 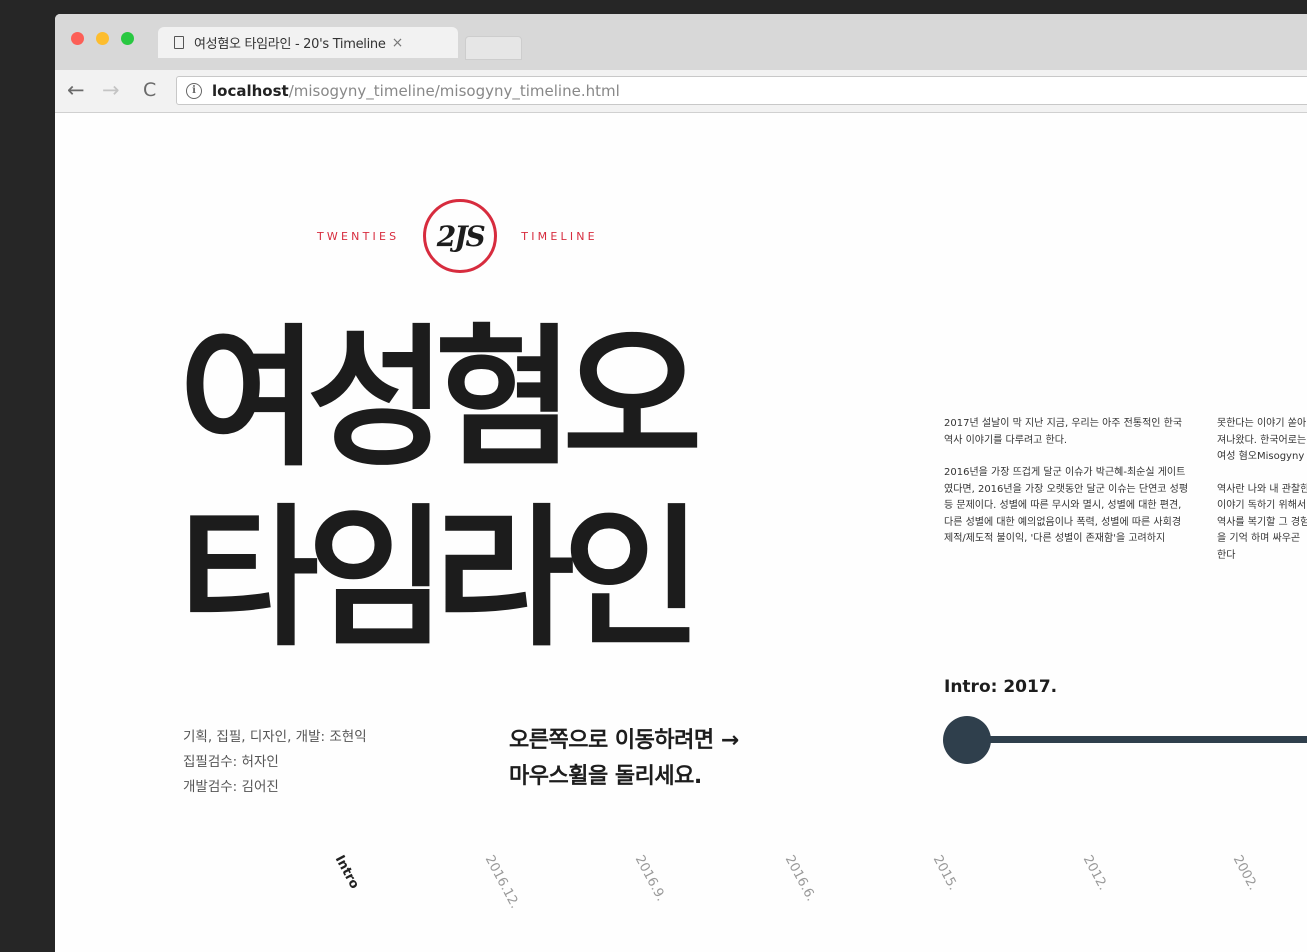 I want to click on maximize-window-button, so click(x=127, y=38).